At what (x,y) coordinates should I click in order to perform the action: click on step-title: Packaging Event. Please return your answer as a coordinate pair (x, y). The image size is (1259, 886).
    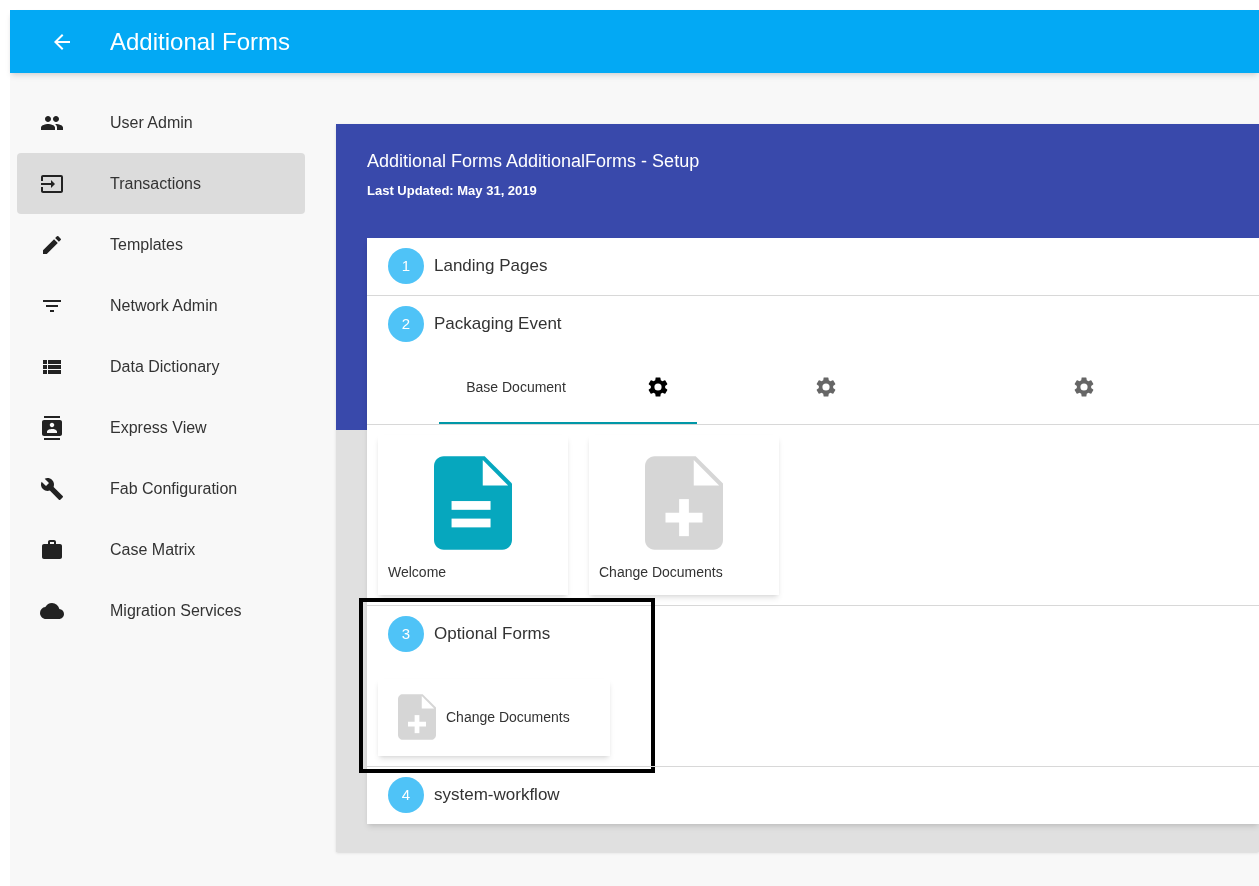
    Looking at the image, I should click on (498, 324).